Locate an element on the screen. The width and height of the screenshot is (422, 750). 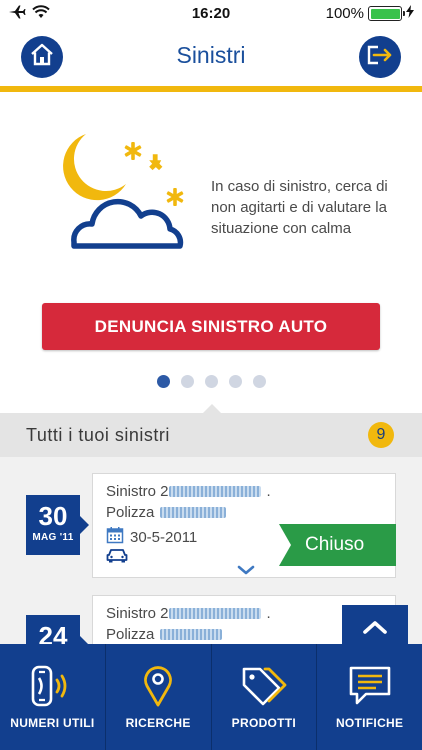
claim-card: Sinistro 2. Polizza 30-5-2011 Chiuso is located at coordinates (244, 525).